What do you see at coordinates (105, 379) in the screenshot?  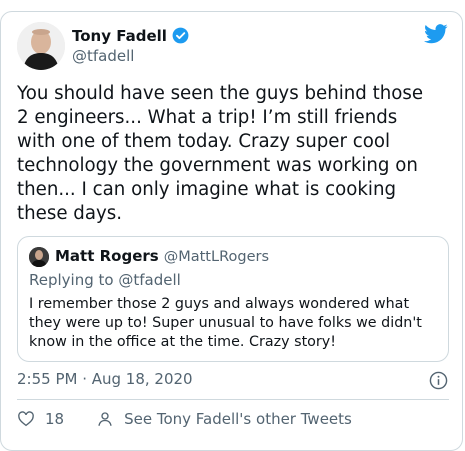 I see `tweet-timestamp: 2:55 PM · Aug 18, 2020` at bounding box center [105, 379].